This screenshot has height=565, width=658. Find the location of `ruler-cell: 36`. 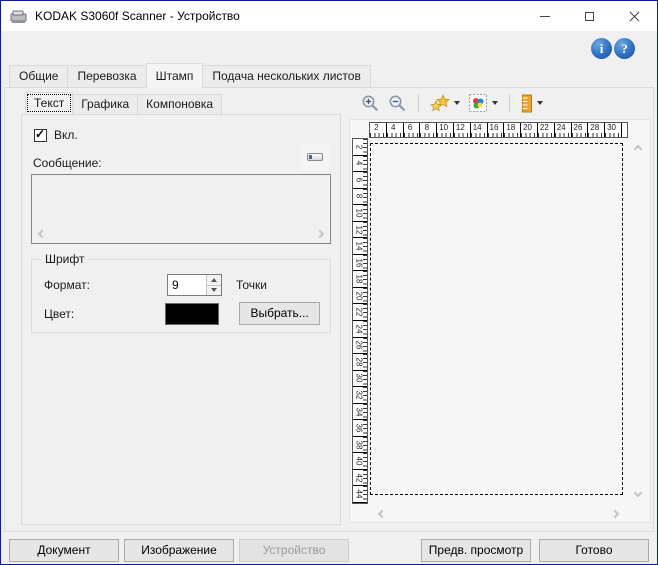

ruler-cell: 36 is located at coordinates (360, 428).